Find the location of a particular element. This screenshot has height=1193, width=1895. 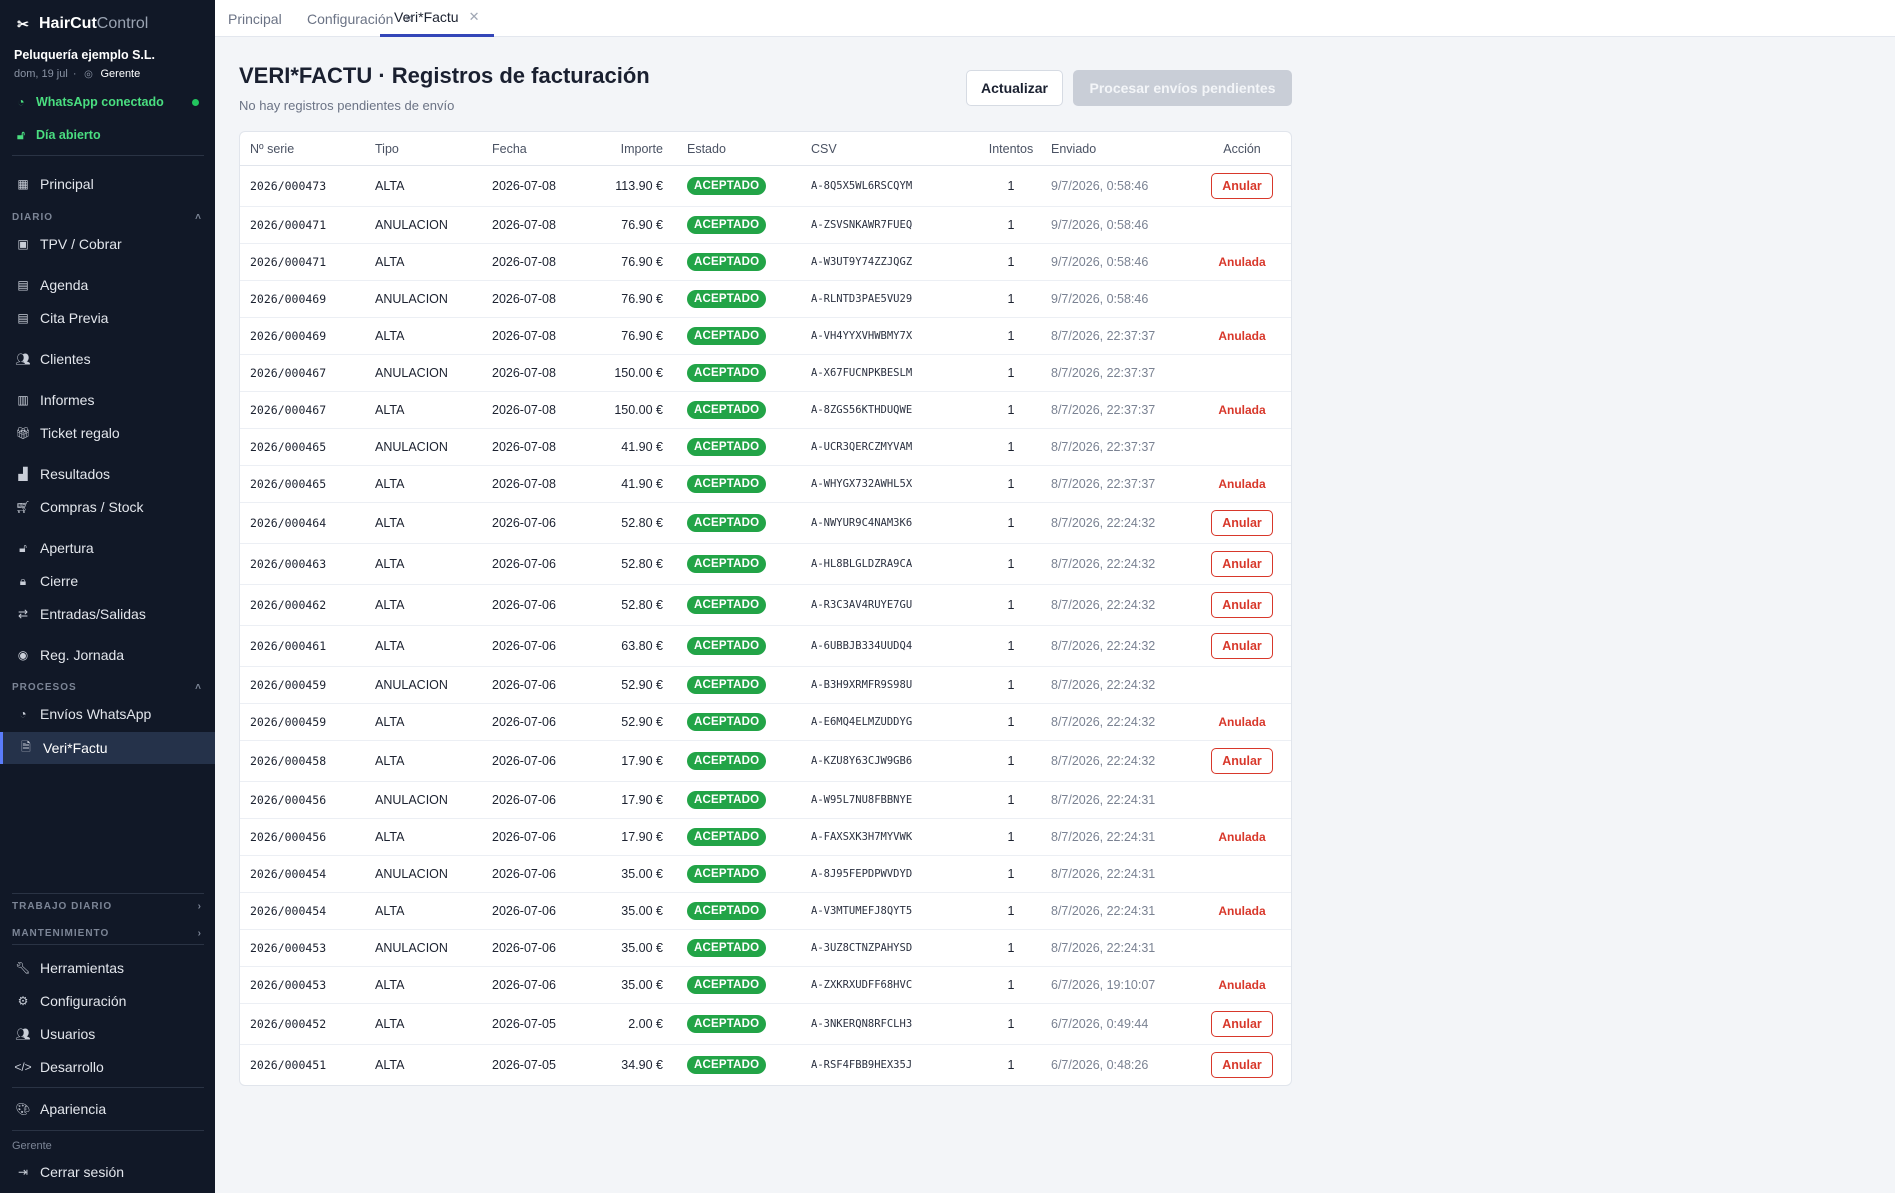

serie-cell: 2026/000461 is located at coordinates (288, 646).